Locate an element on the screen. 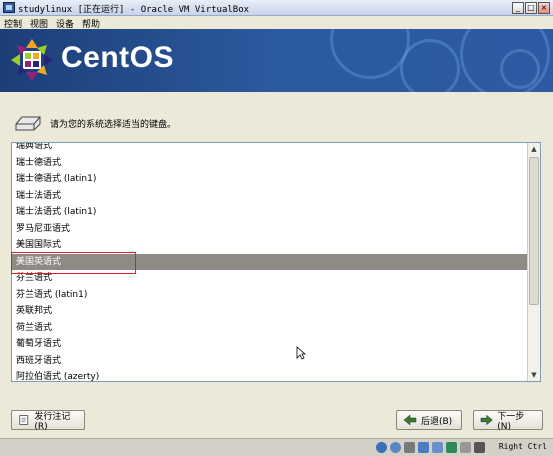  back-label: 后退(B) is located at coordinates (437, 421).